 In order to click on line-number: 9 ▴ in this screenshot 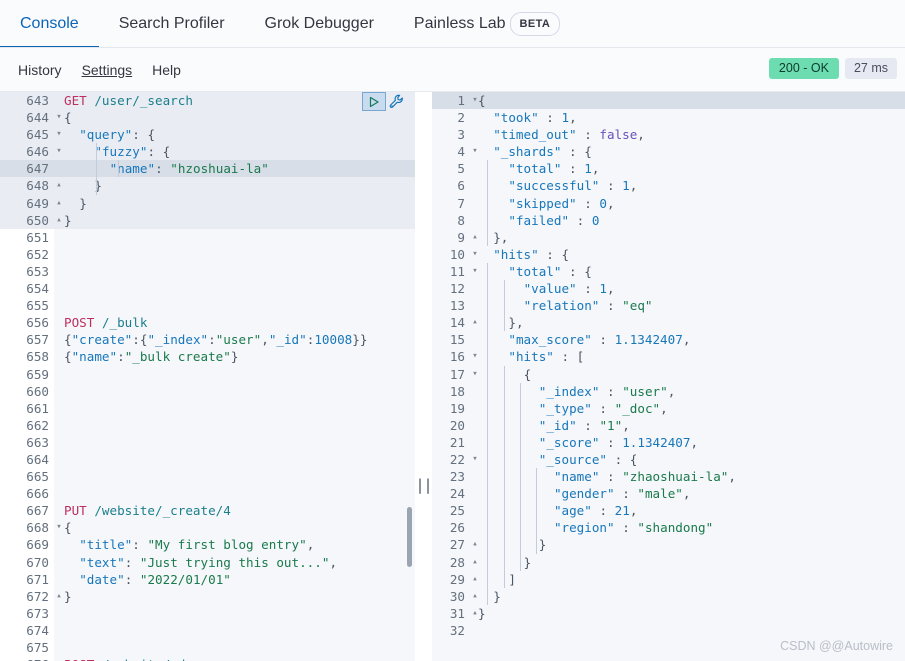, I will do `click(454, 237)`.